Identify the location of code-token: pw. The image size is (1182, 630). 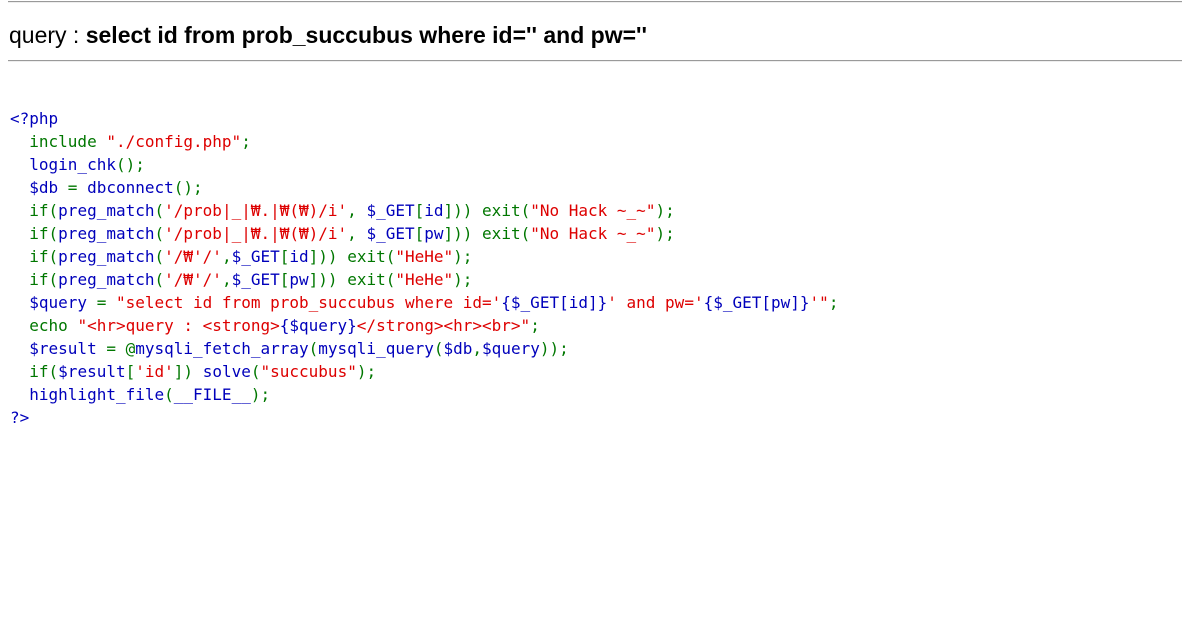
(434, 233).